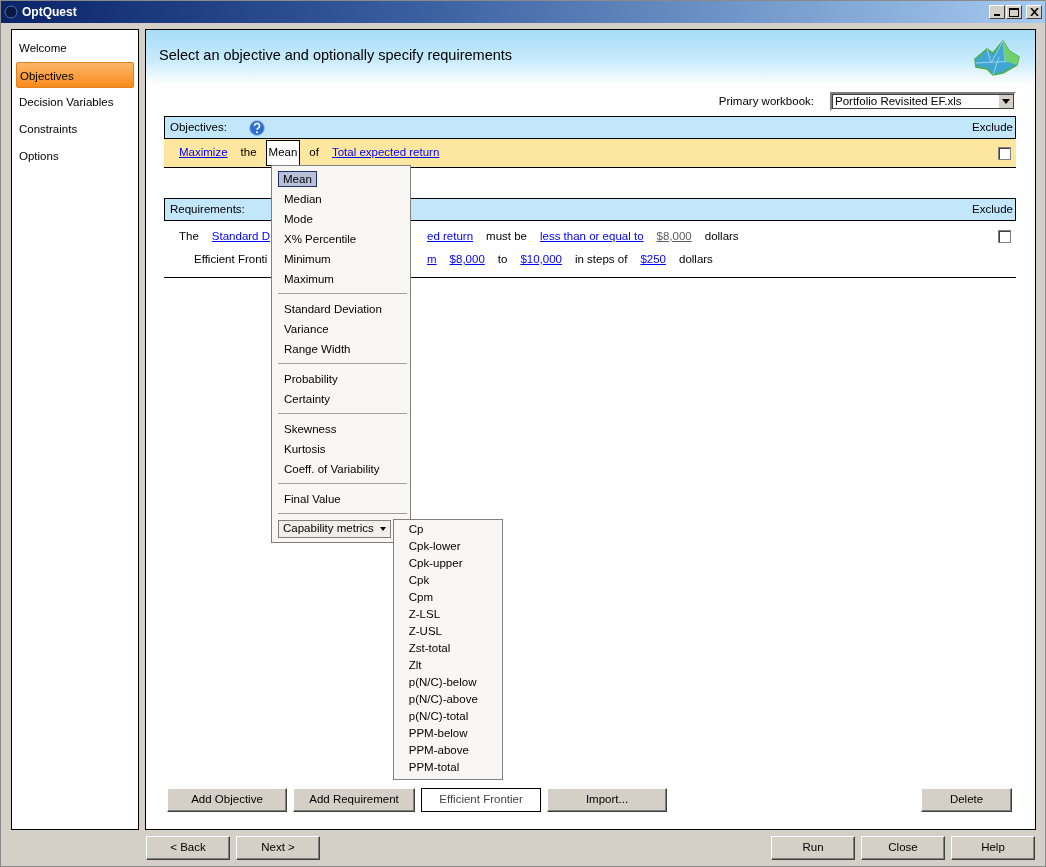 The image size is (1046, 867). What do you see at coordinates (506, 236) in the screenshot?
I see `label-text: must be` at bounding box center [506, 236].